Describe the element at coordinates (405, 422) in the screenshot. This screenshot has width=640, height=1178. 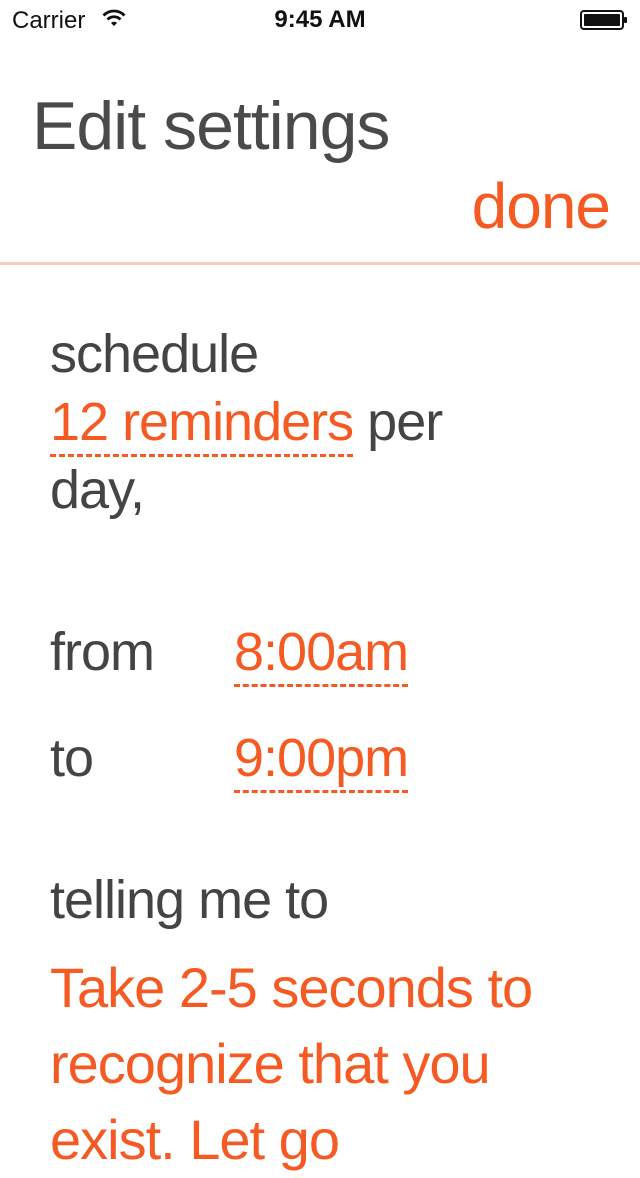
I see `per-label: per` at that location.